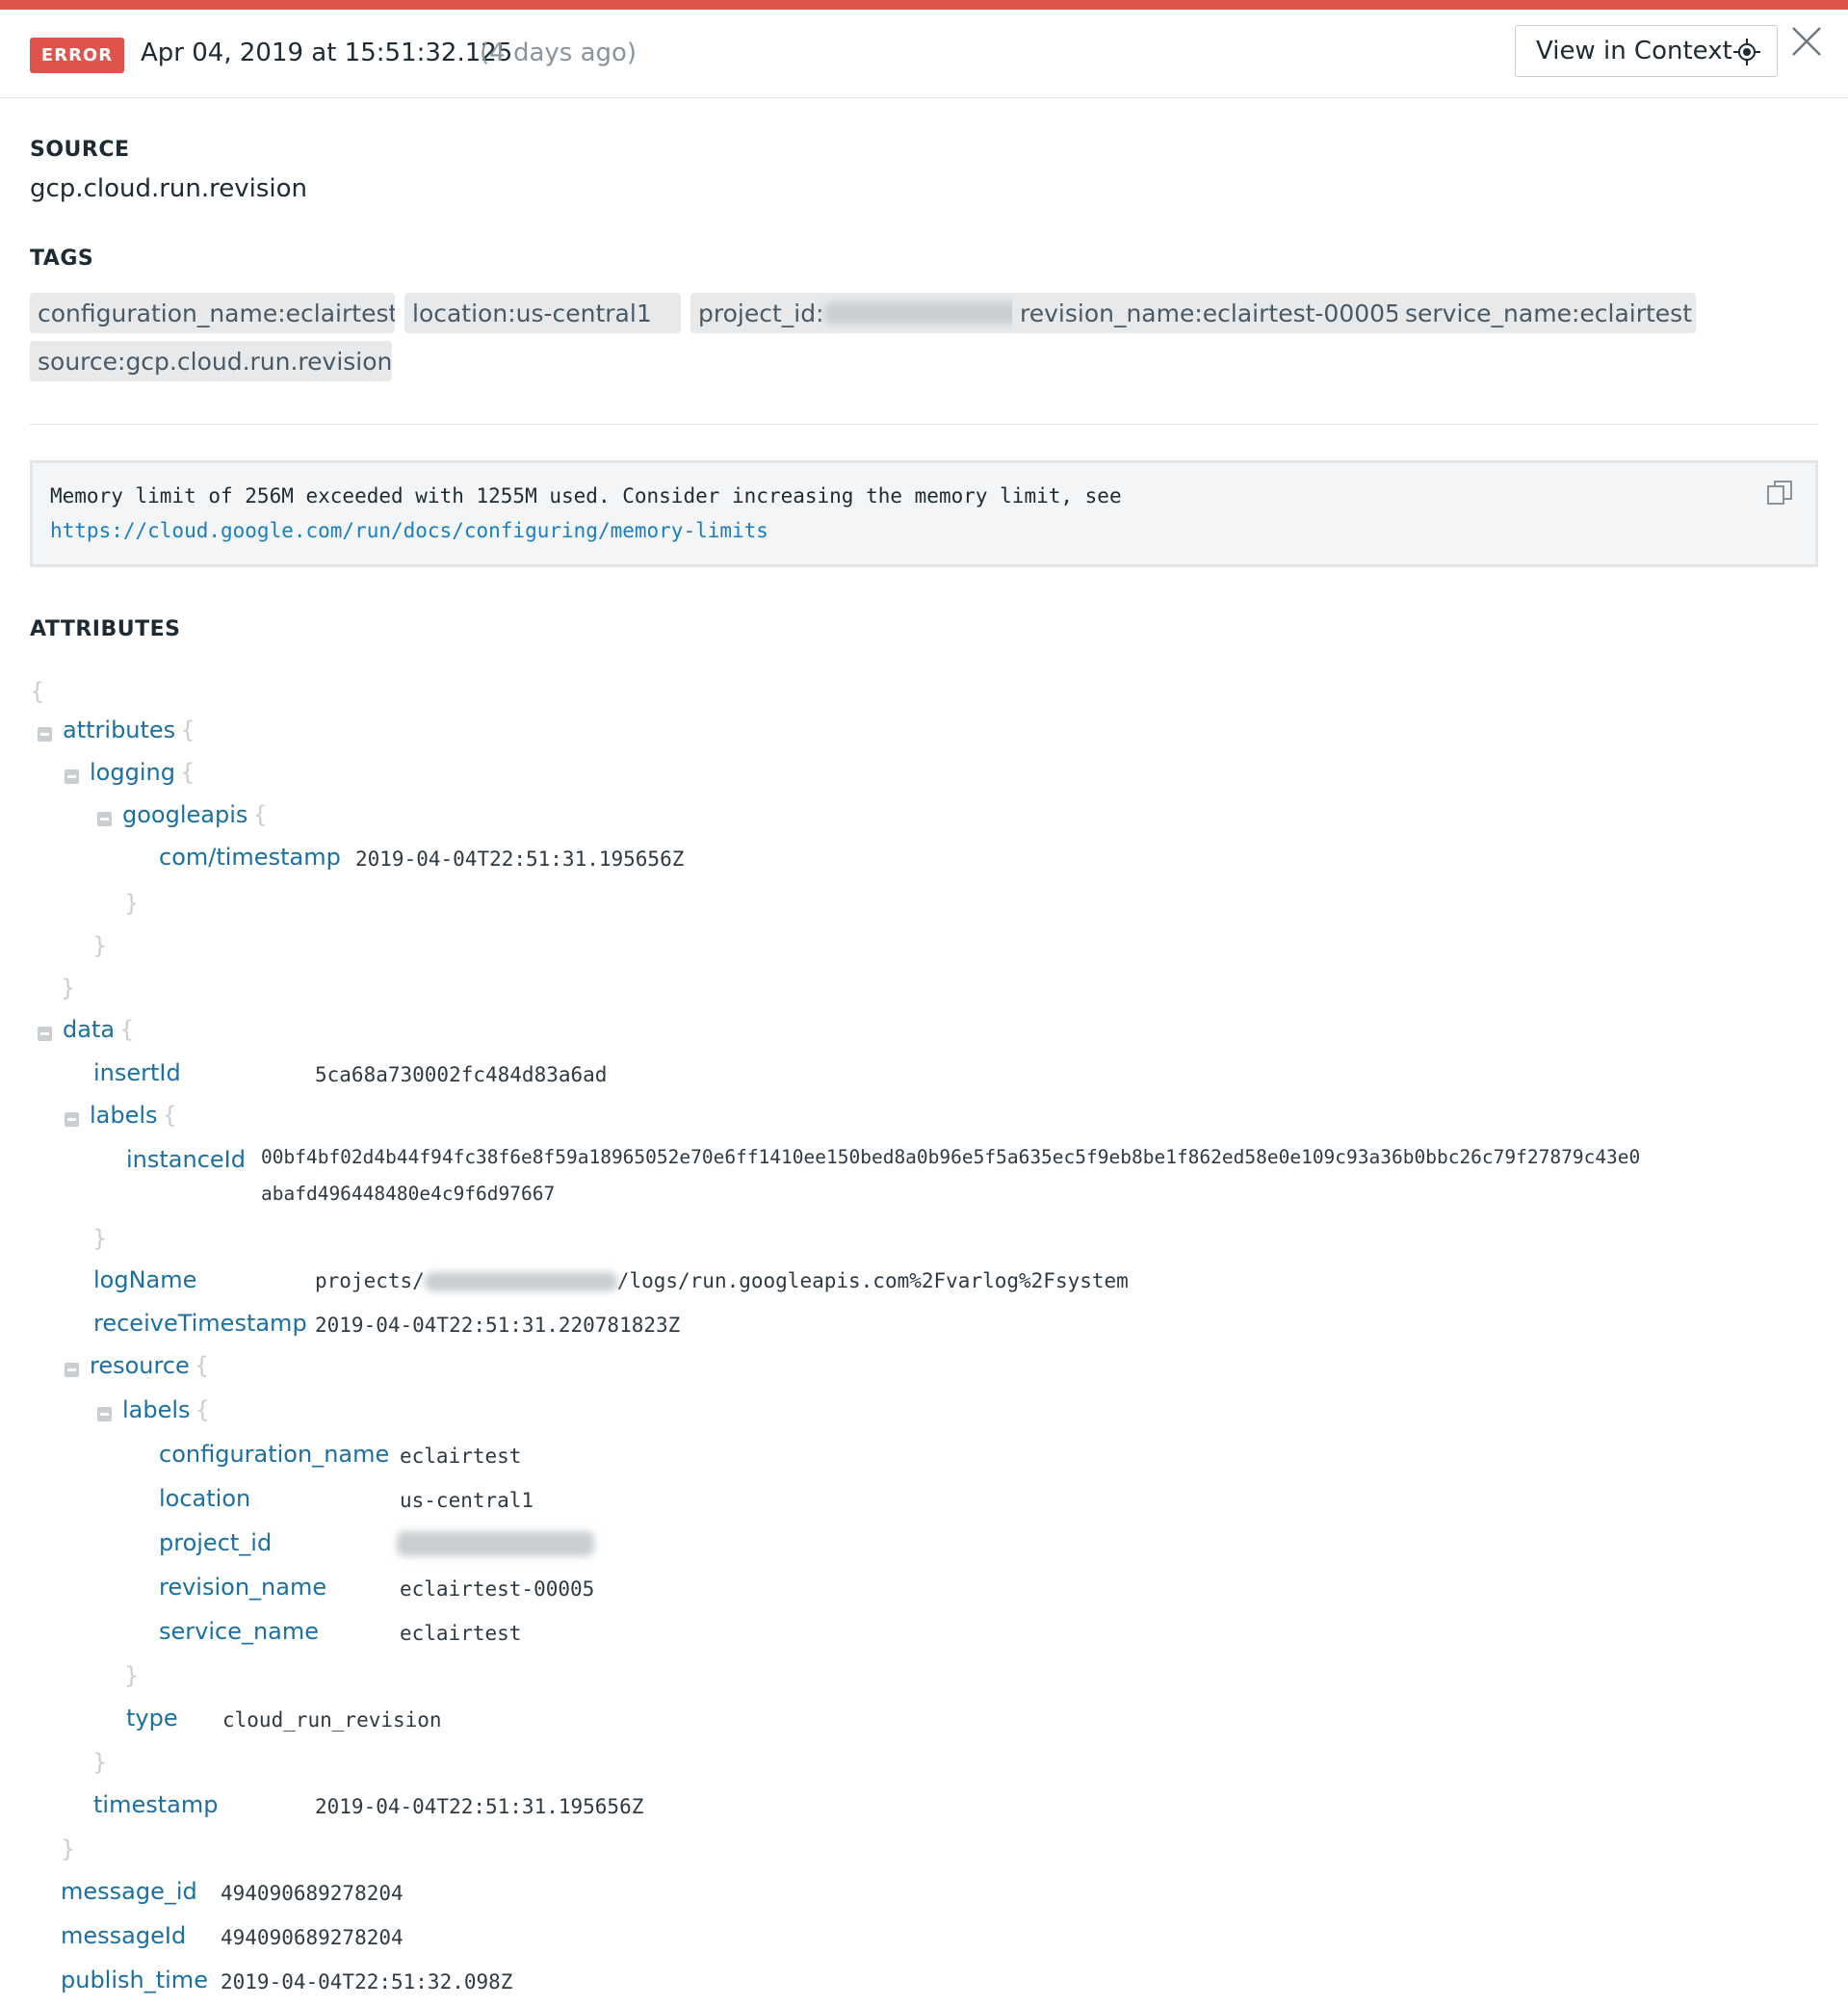 Image resolution: width=1848 pixels, height=2006 pixels. What do you see at coordinates (62, 259) in the screenshot?
I see `tags-label: TAGS` at bounding box center [62, 259].